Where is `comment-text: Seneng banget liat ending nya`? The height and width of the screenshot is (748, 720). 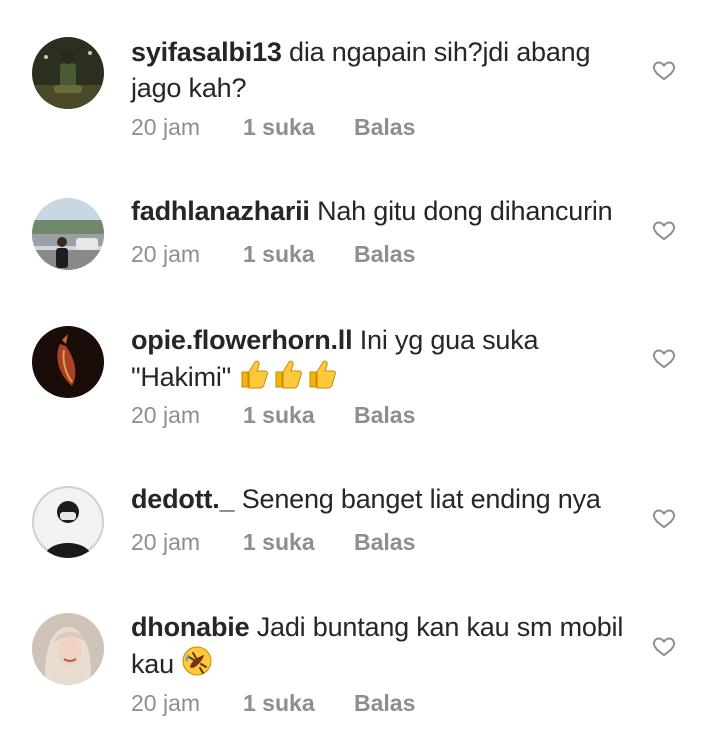 comment-text: Seneng banget liat ending nya is located at coordinates (421, 499).